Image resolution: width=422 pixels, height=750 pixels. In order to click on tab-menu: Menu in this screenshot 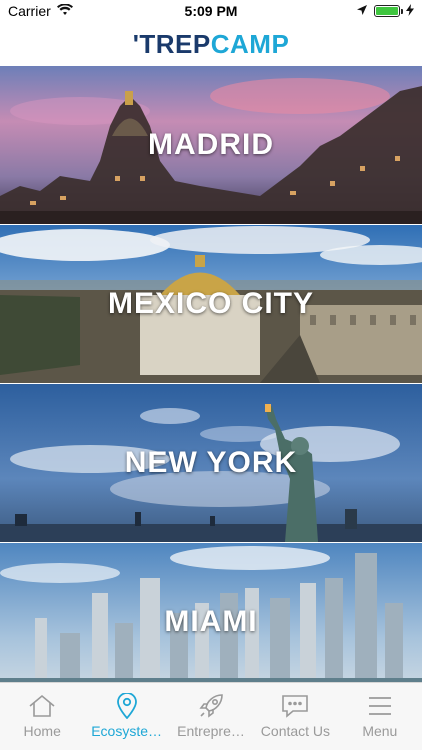, I will do `click(380, 716)`.